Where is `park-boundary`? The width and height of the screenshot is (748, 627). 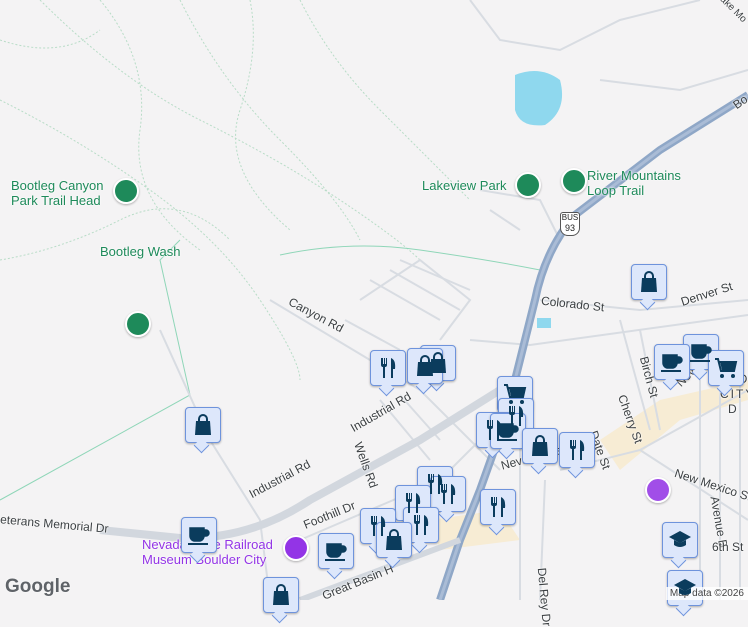 park-boundary is located at coordinates (95, 370).